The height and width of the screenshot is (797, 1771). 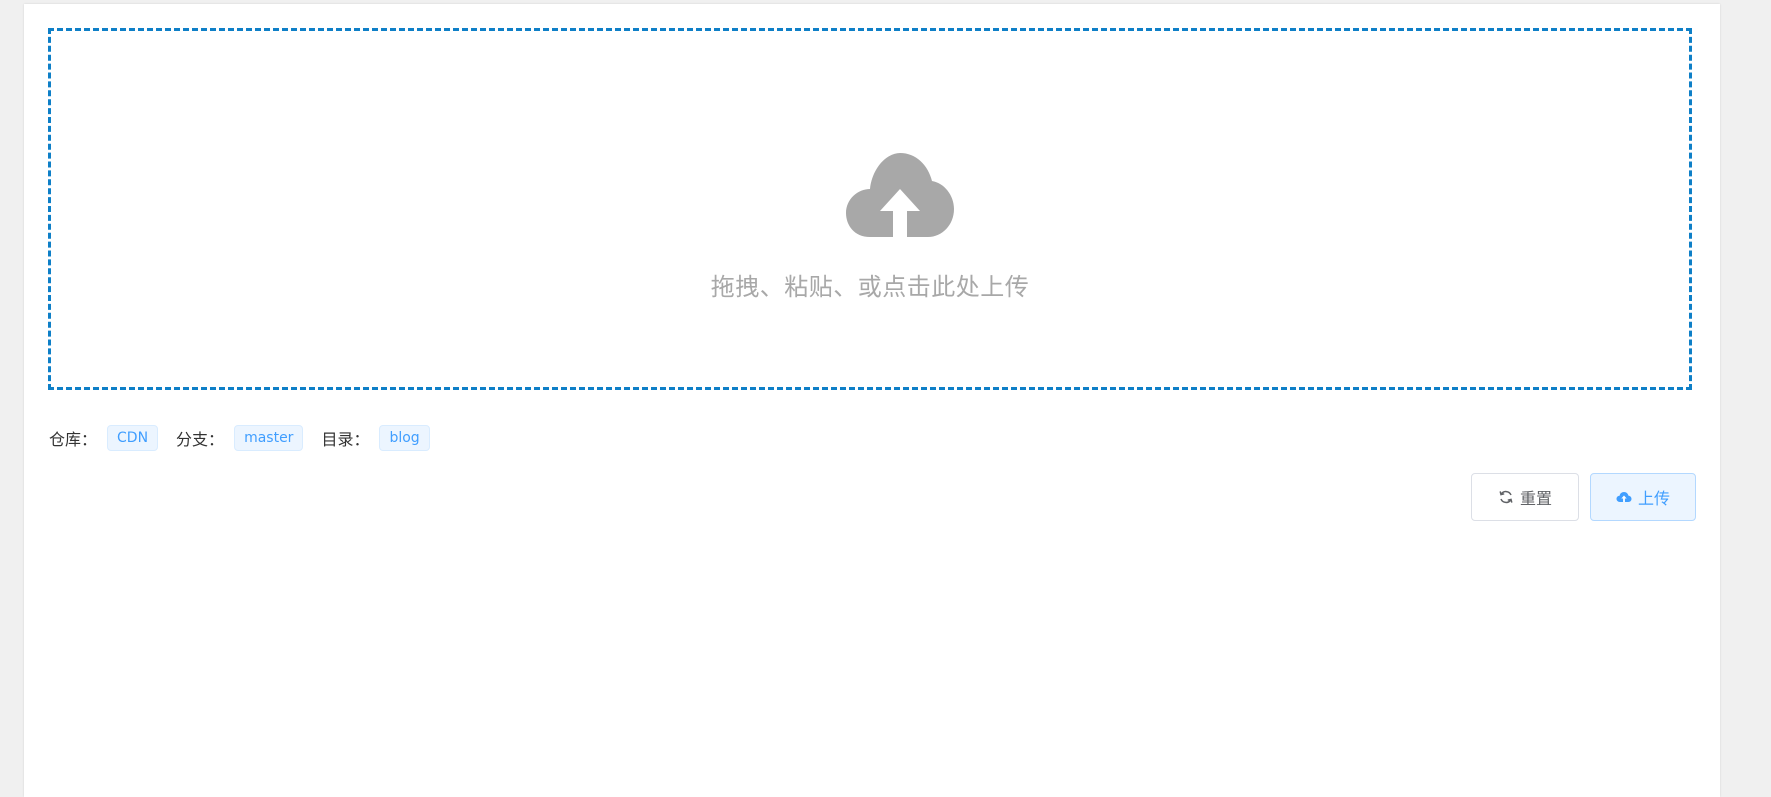 I want to click on repo-label: 仓库：, so click(x=73, y=439).